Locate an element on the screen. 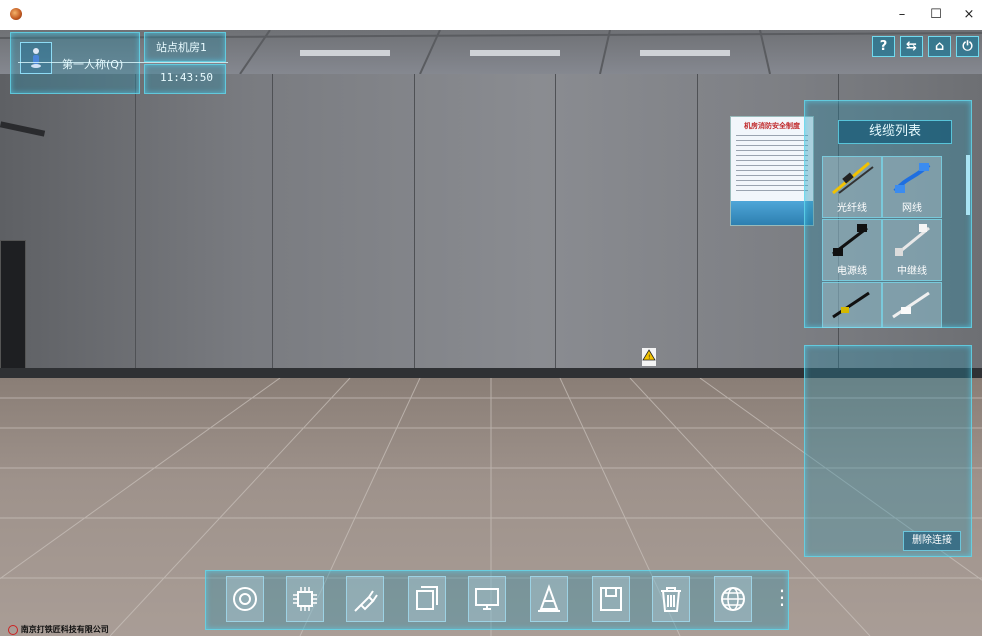 Image resolution: width=982 pixels, height=636 pixels. server-rack is located at coordinates (13, 311).